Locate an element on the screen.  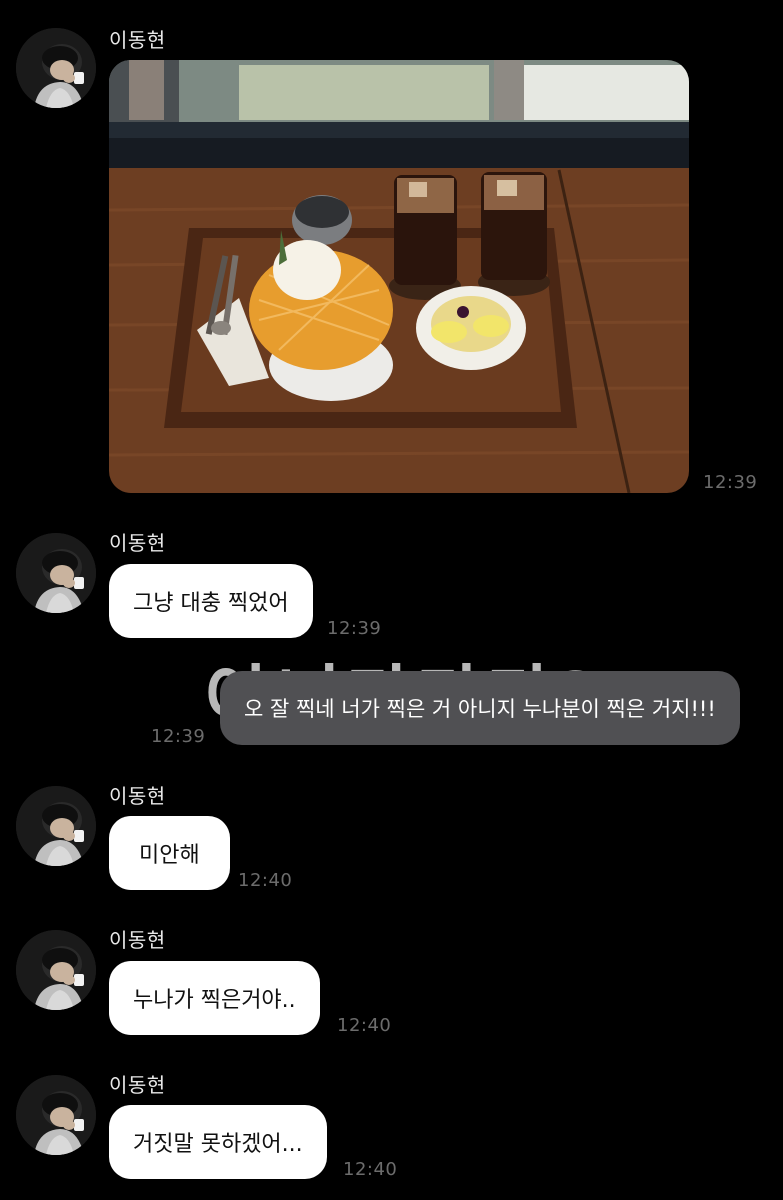
message-text: 오 잘 찍네 너가 찍은 거 아니지 누나분이 찍은 거지!!! is located at coordinates (480, 709).